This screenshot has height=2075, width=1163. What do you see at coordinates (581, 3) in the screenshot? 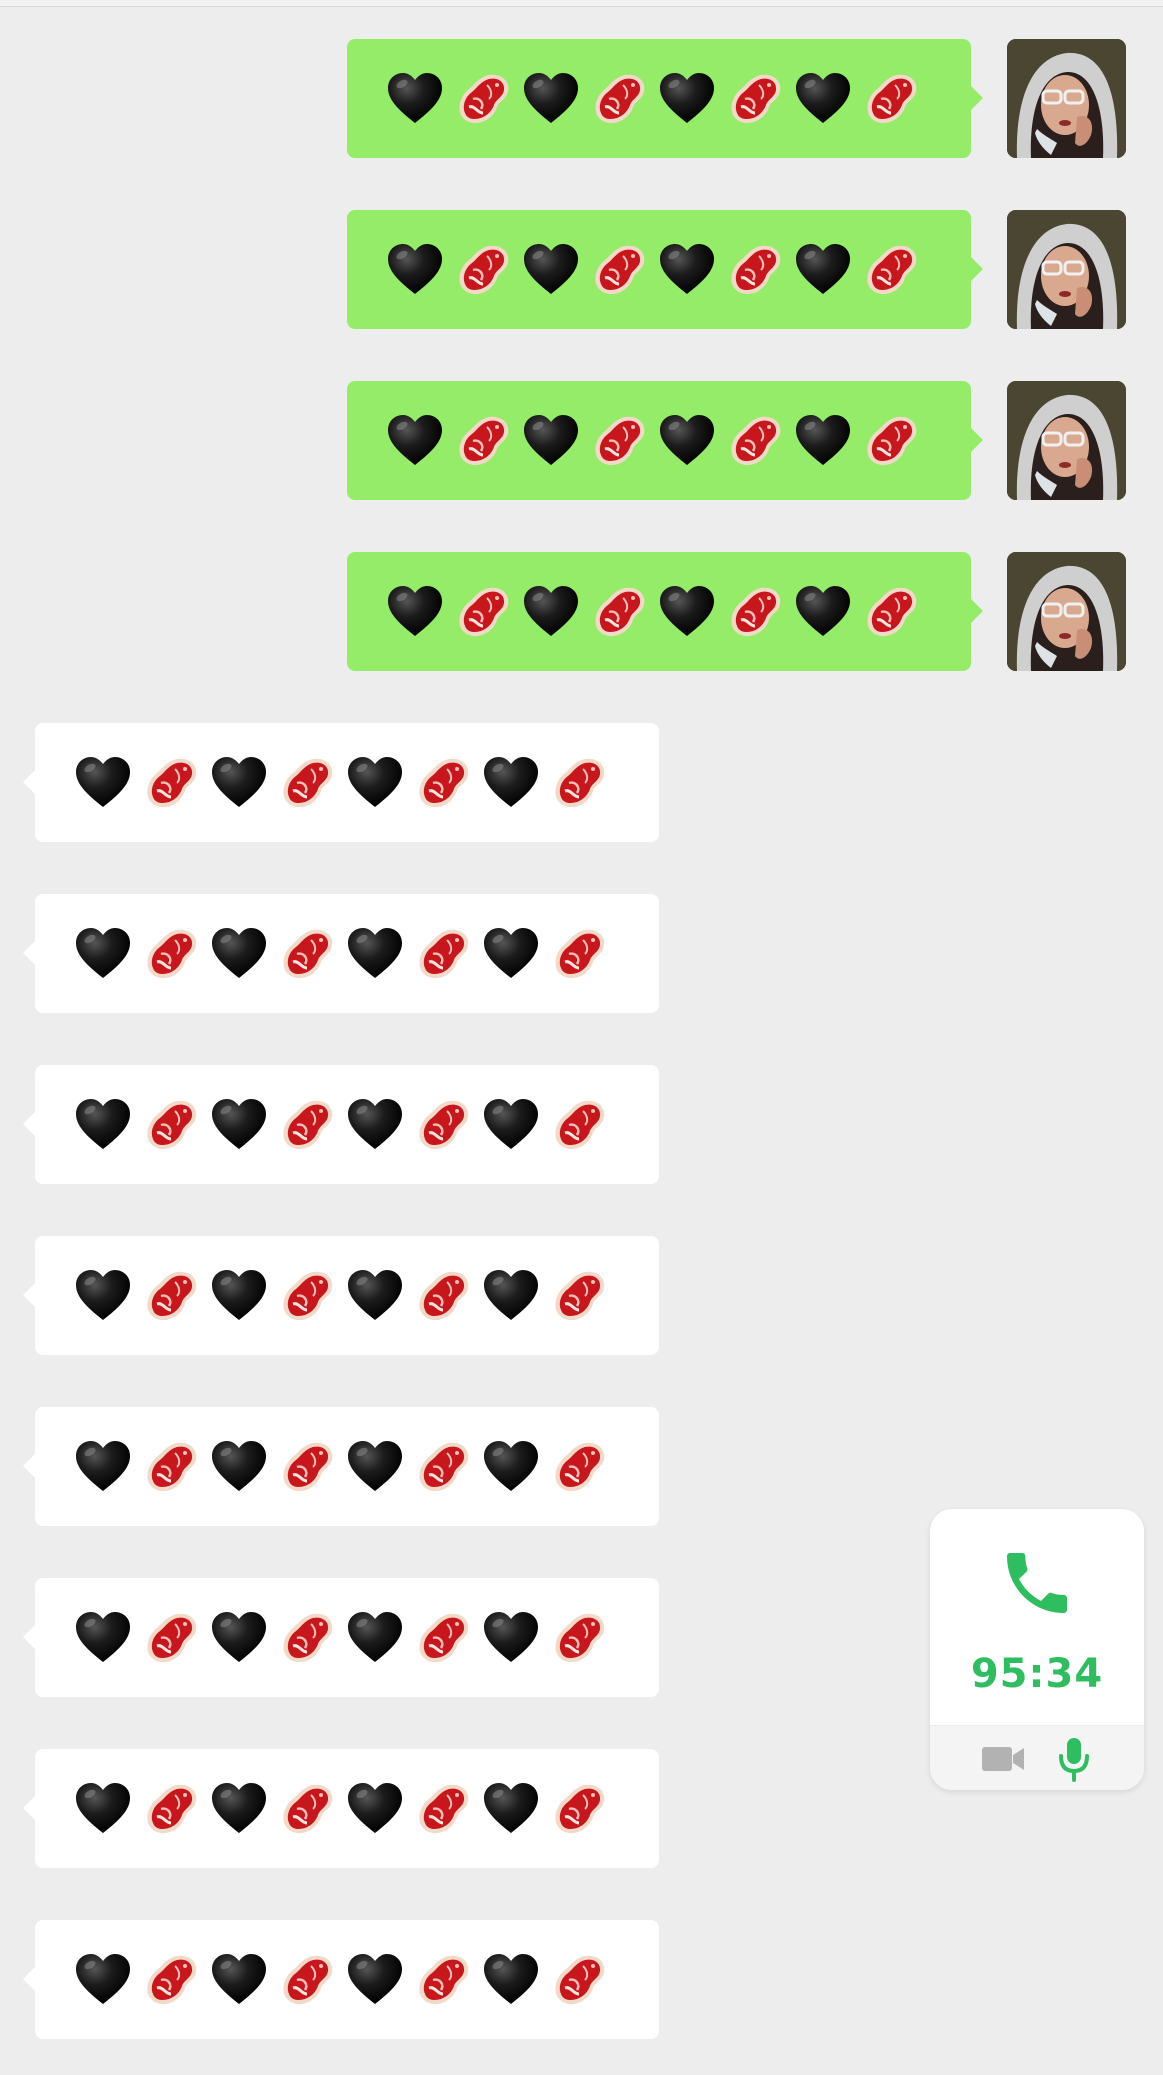
I see `top-divider` at bounding box center [581, 3].